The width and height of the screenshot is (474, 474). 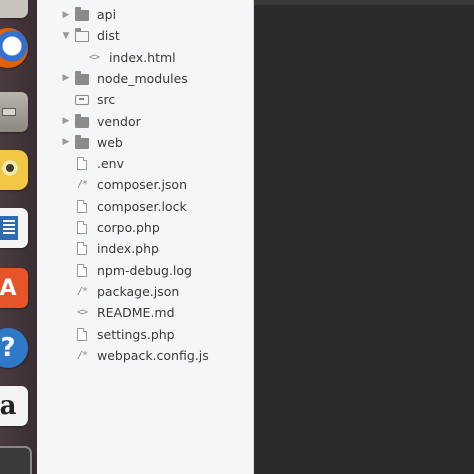 What do you see at coordinates (14, 228) in the screenshot?
I see `libreoffice-writer-icon` at bounding box center [14, 228].